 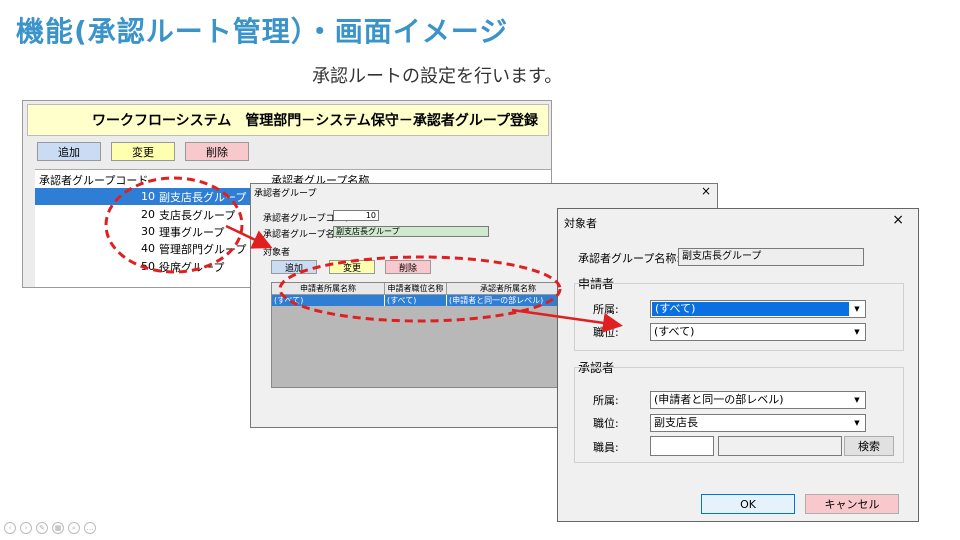 I want to click on search-button: 検索, so click(x=869, y=446).